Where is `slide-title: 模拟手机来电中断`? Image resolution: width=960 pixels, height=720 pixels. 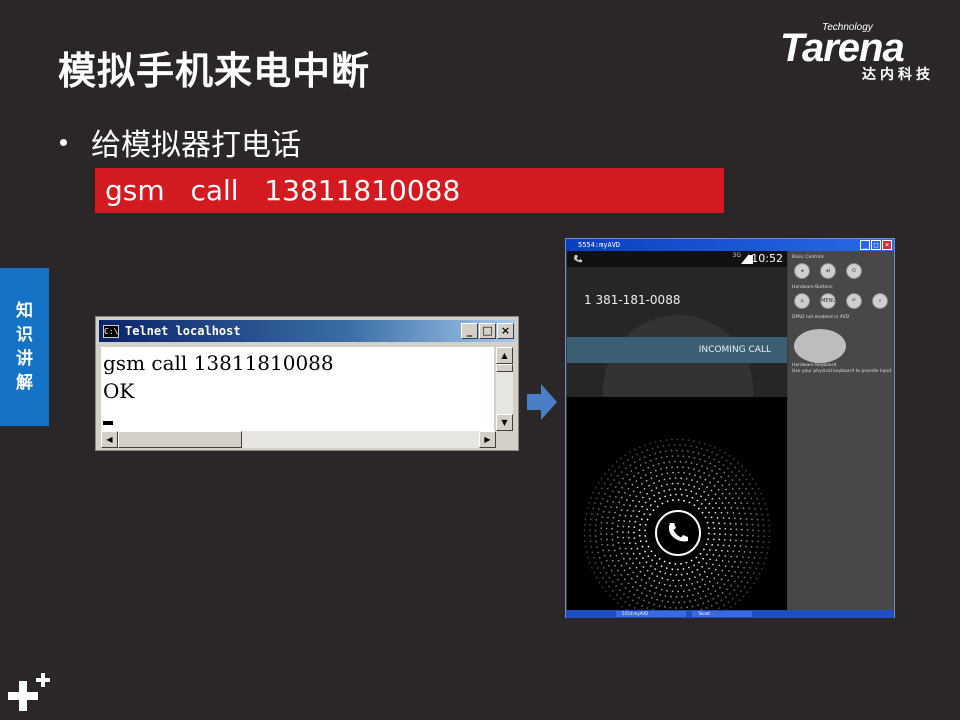 slide-title: 模拟手机来电中断 is located at coordinates (214, 71).